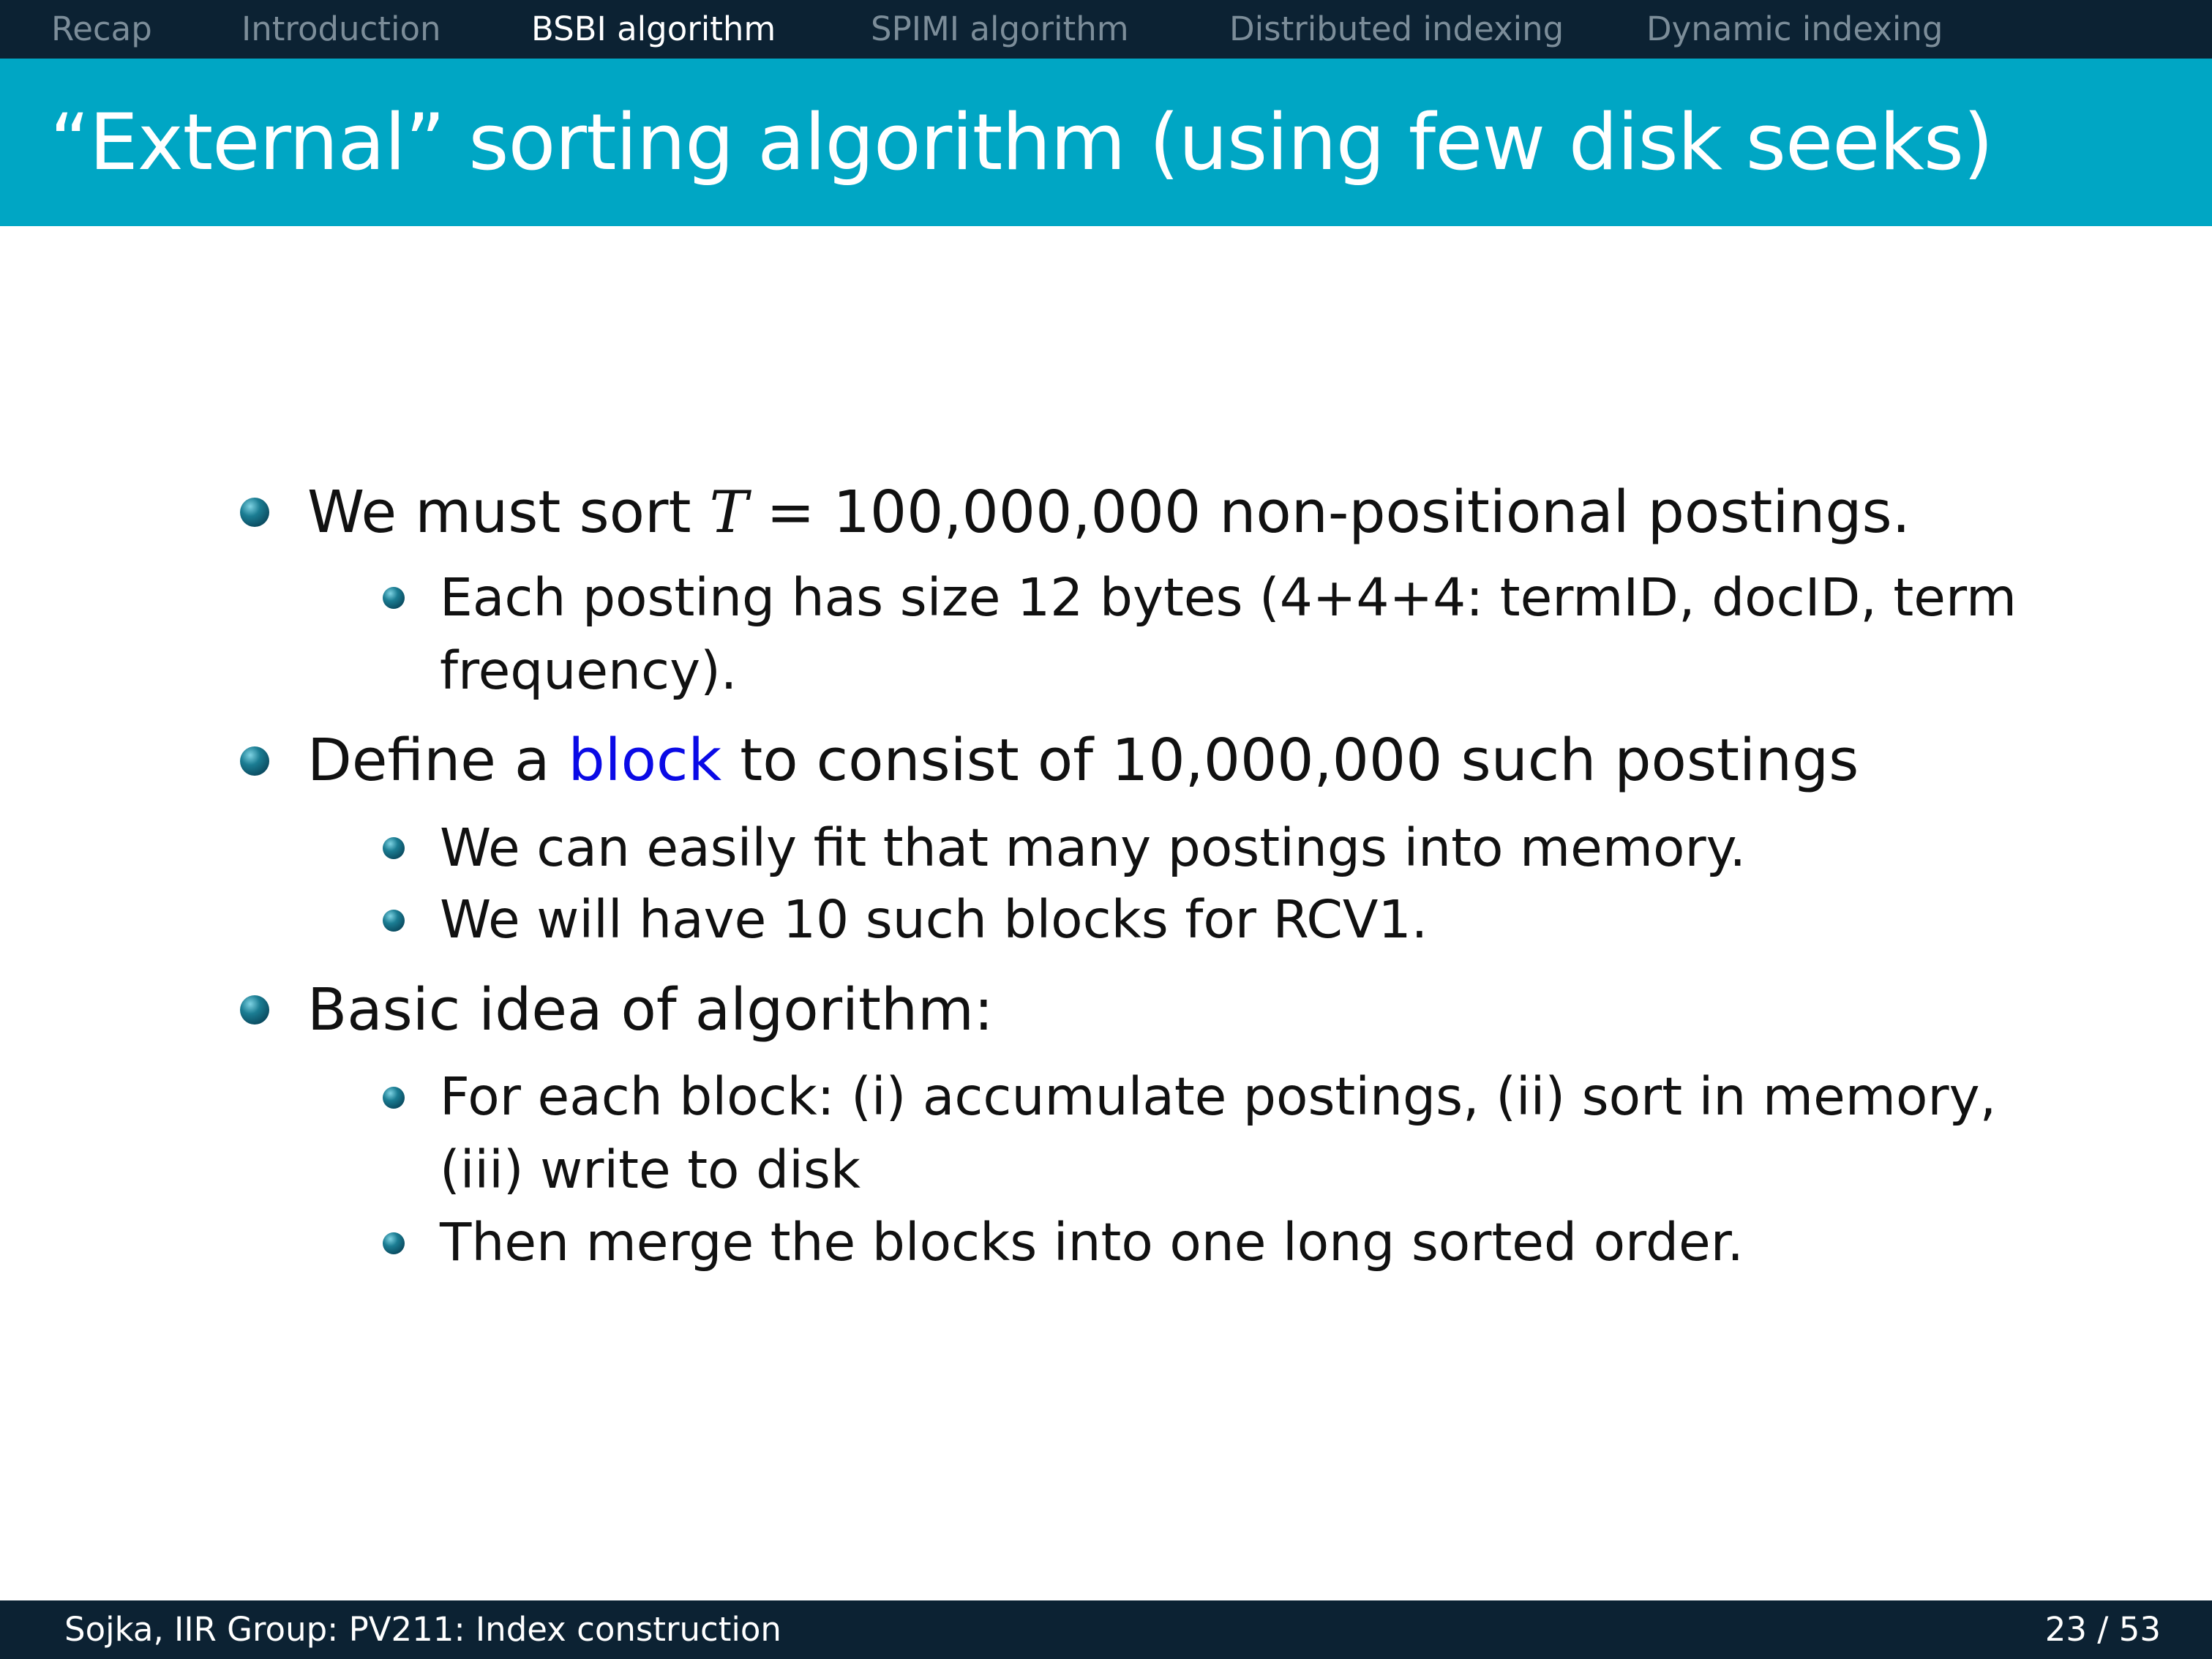 Image resolution: width=2212 pixels, height=1659 pixels. I want to click on nav-item-introduction: Introduction, so click(341, 29).